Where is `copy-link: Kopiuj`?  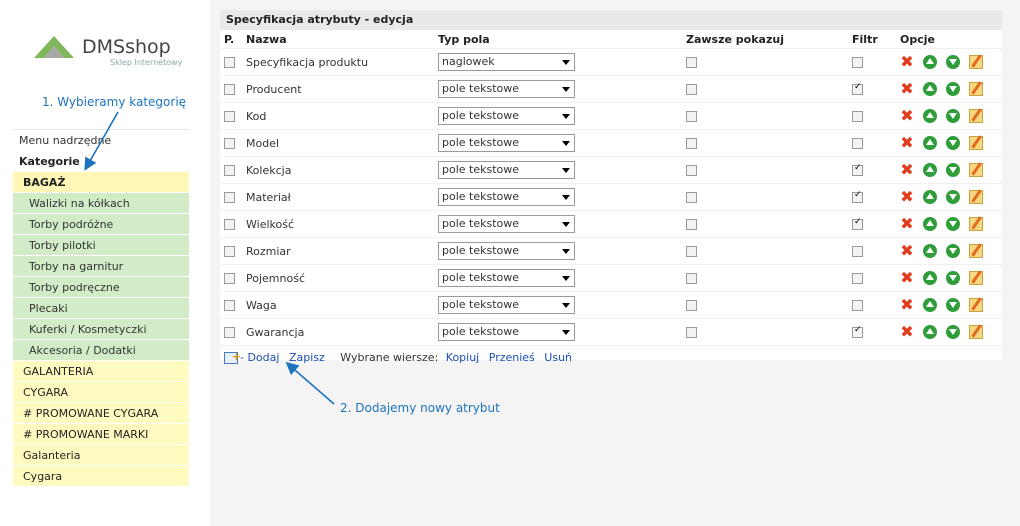
copy-link: Kopiuj is located at coordinates (462, 357).